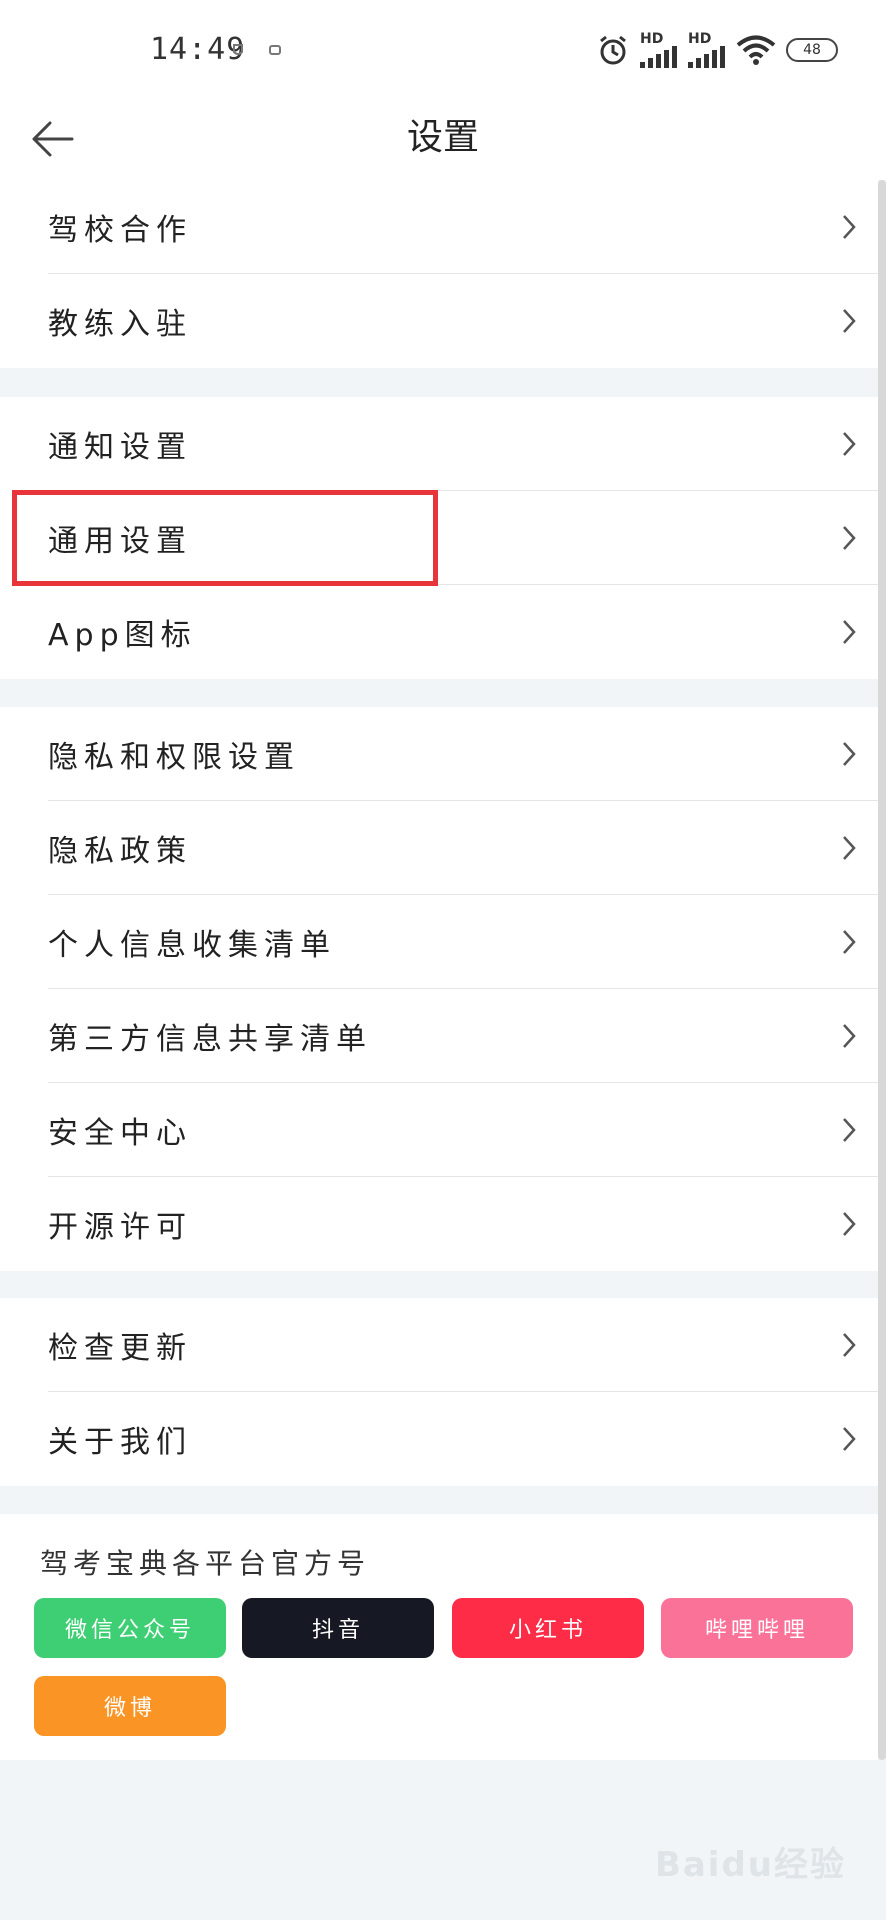 The height and width of the screenshot is (1920, 886). I want to click on signal-1-icon: HD, so click(659, 50).